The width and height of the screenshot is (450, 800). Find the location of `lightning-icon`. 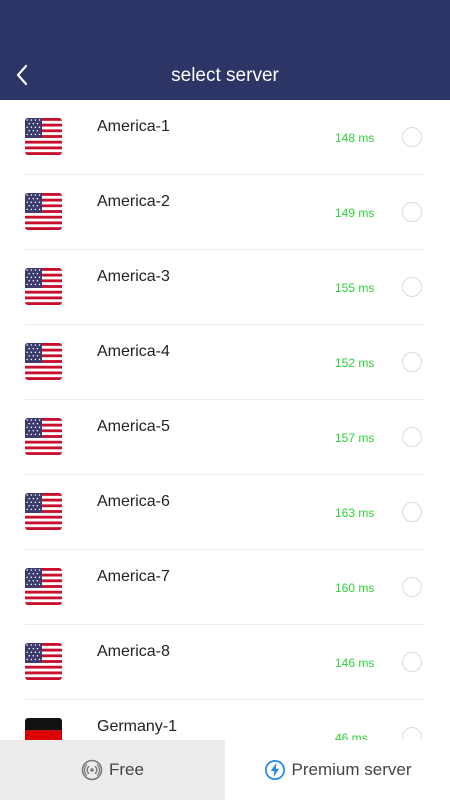

lightning-icon is located at coordinates (275, 770).